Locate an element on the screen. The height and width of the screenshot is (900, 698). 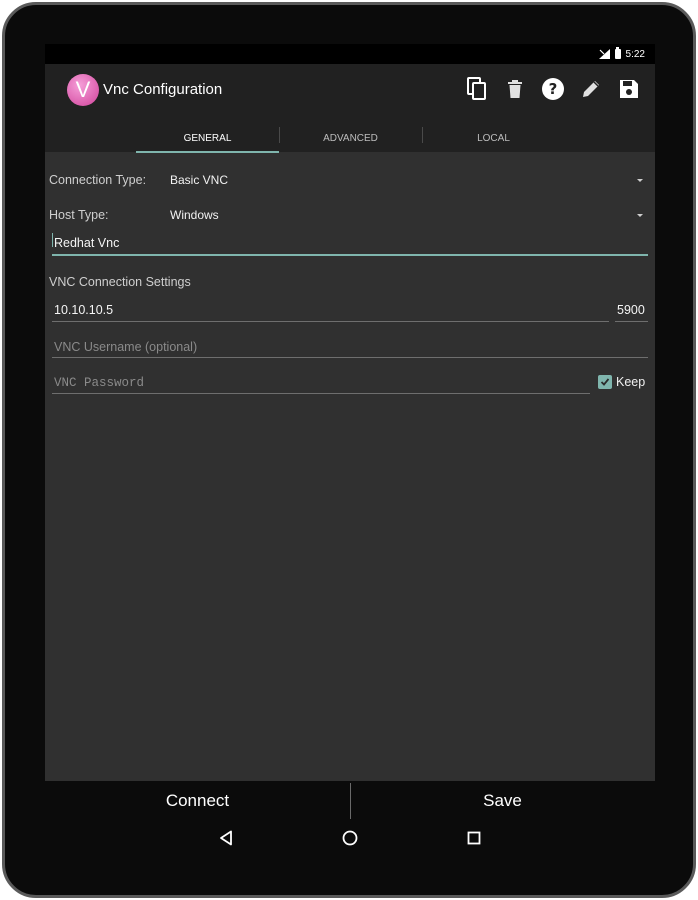
port-value: 5900 is located at coordinates (631, 310).